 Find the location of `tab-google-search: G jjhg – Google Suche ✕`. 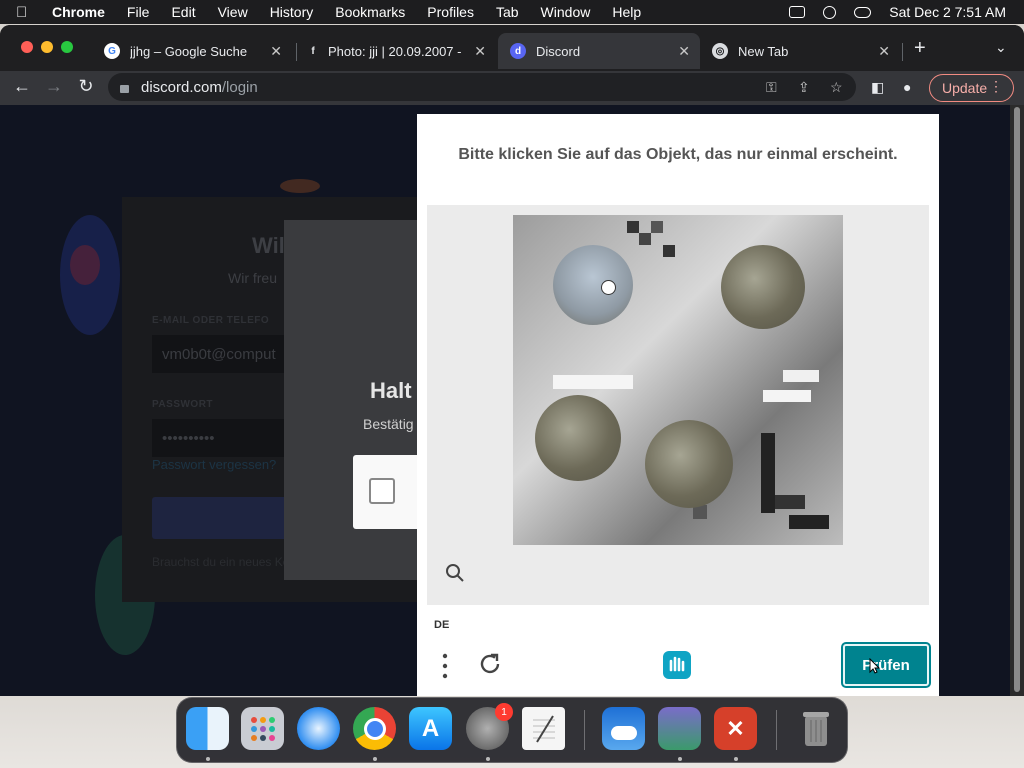

tab-google-search: G jjhg – Google Suche ✕ is located at coordinates (192, 51).